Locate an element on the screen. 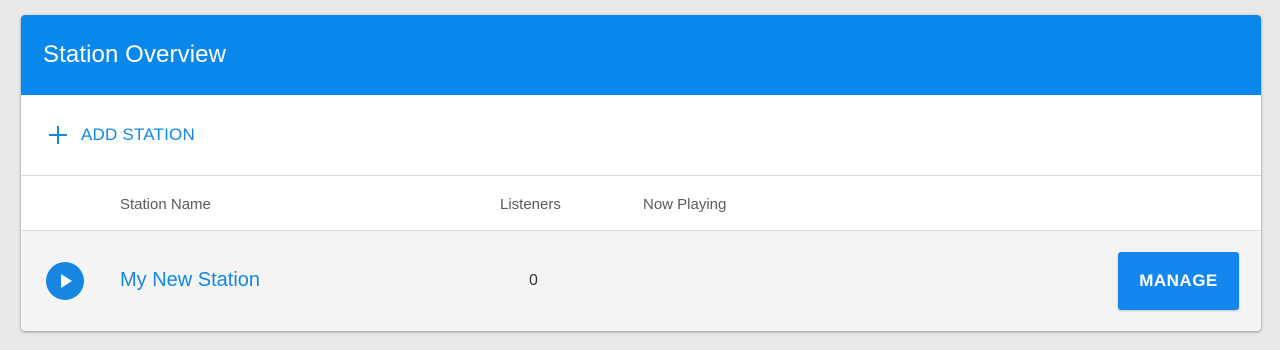  card-title: Station Overview is located at coordinates (135, 54).